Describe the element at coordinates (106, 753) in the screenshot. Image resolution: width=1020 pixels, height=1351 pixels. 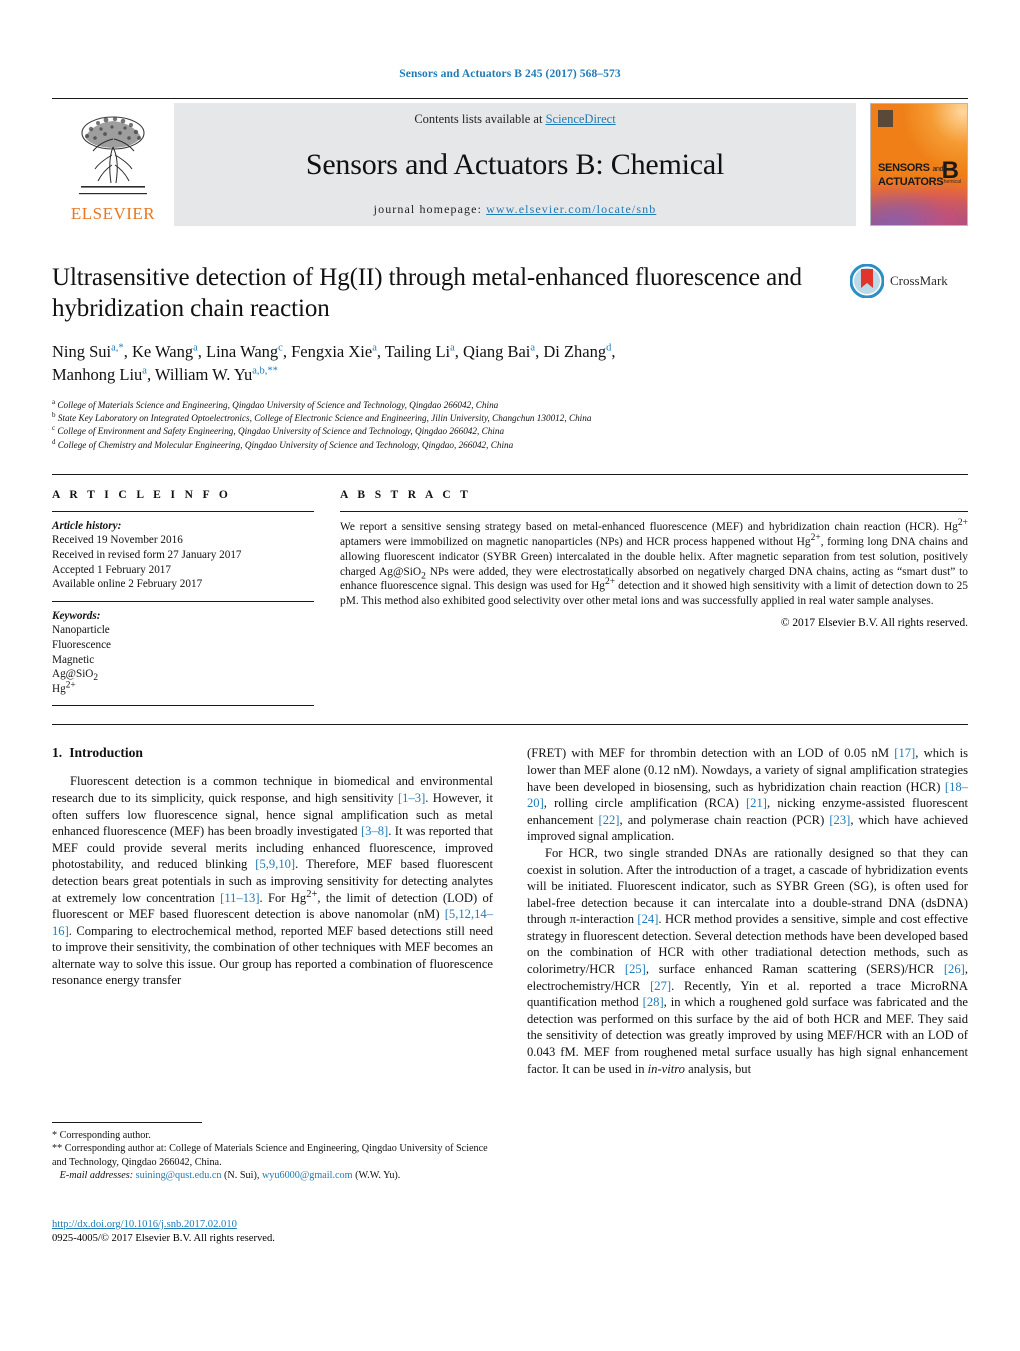
I see `section-title: Introduction` at that location.